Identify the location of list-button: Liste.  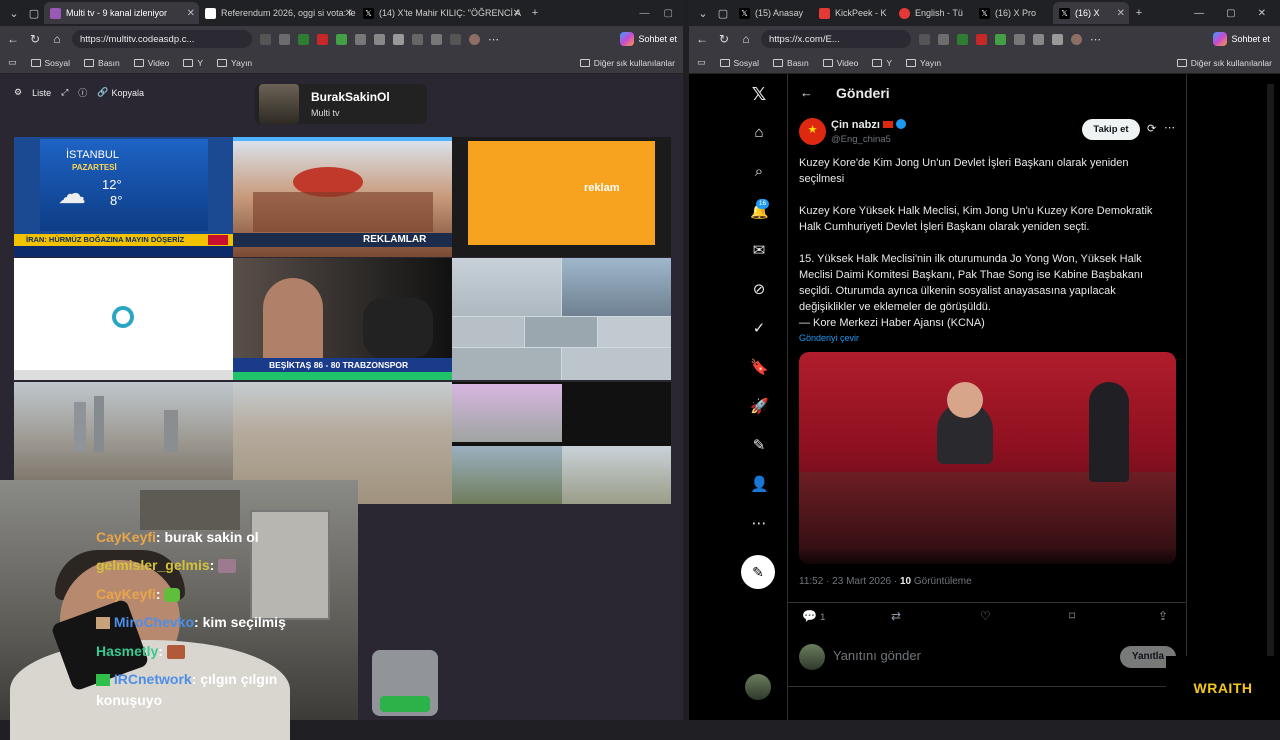
(41, 93).